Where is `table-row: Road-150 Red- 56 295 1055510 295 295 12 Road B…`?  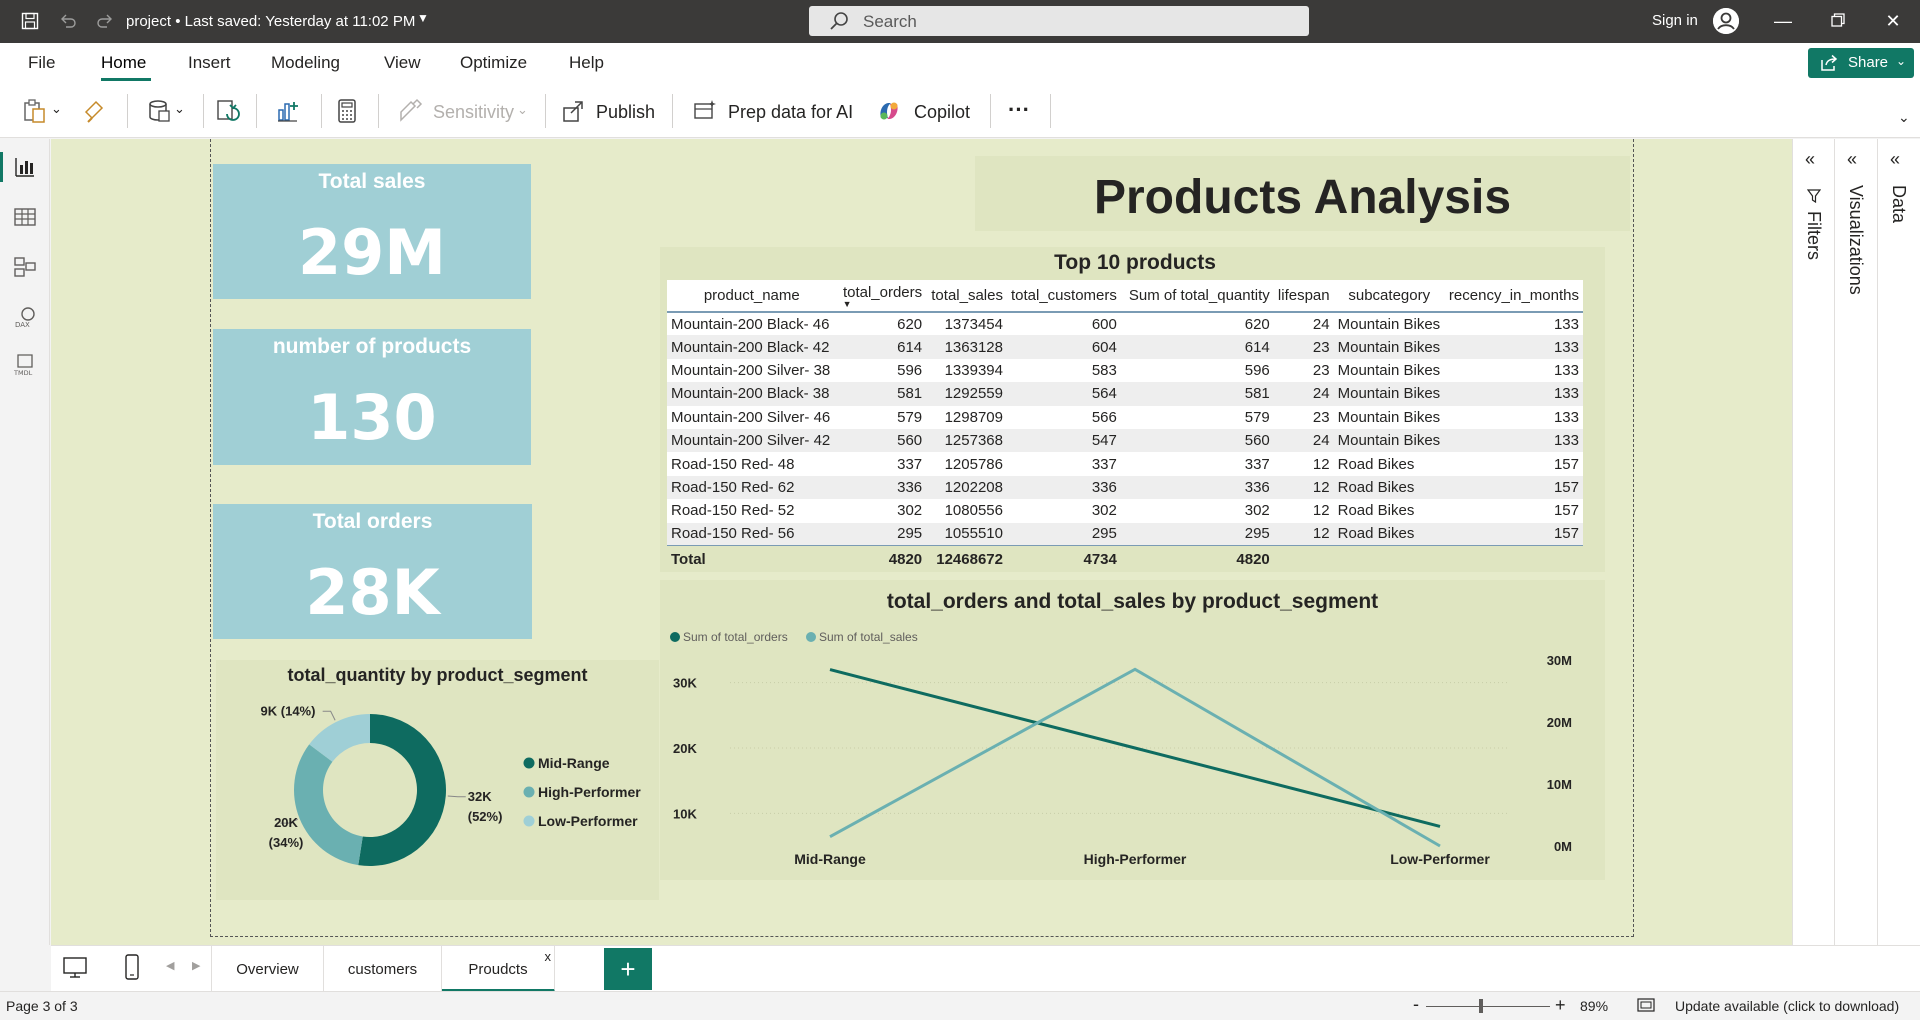
table-row: Road-150 Red- 56 295 1055510 295 295 12 Road B… is located at coordinates (1125, 534).